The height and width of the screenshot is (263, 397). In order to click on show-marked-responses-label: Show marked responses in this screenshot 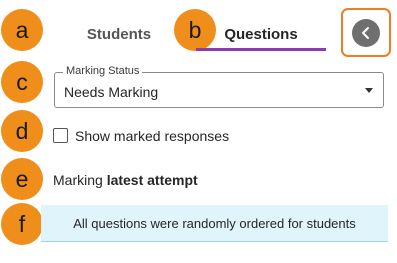, I will do `click(152, 136)`.